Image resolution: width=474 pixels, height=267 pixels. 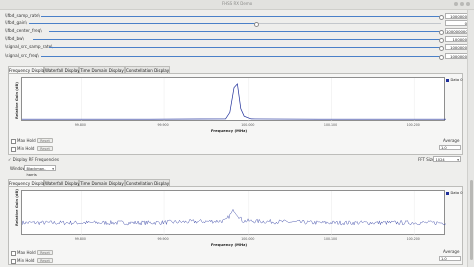 I want to click on param-row: \signal_src_freq\ 1000000, so click(x=237, y=56).